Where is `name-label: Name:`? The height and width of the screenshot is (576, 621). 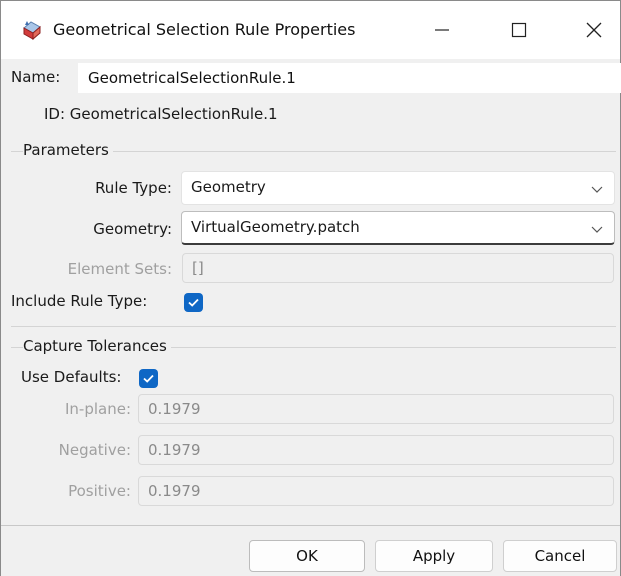 name-label: Name: is located at coordinates (36, 77).